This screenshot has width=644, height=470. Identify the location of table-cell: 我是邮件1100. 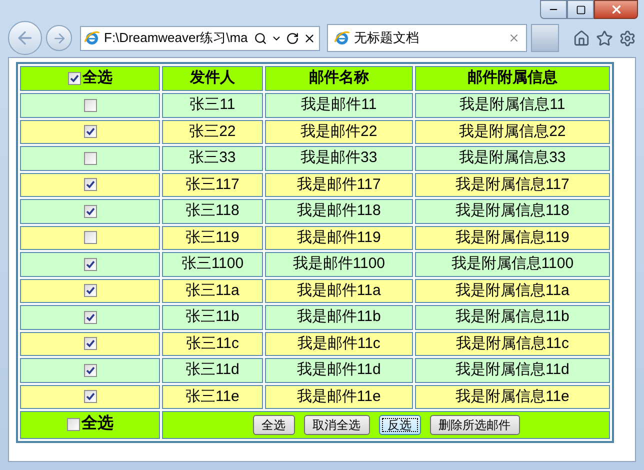
(338, 264).